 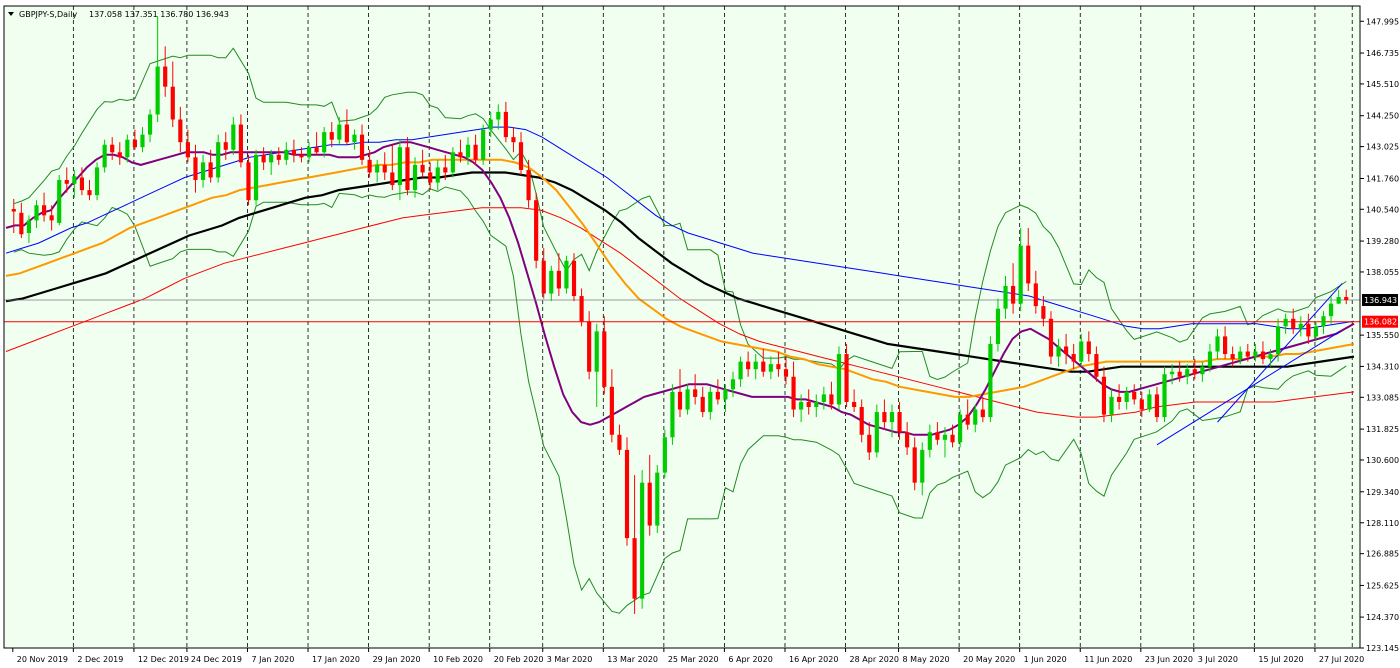 What do you see at coordinates (1380, 300) in the screenshot?
I see `current-price-label: 136.943` at bounding box center [1380, 300].